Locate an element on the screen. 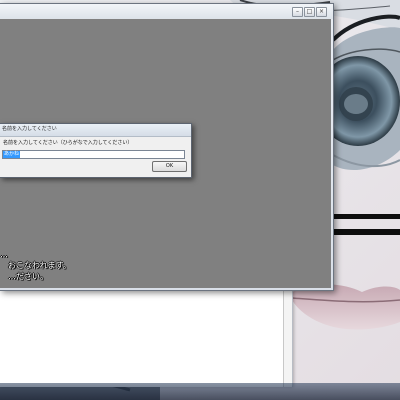 The image size is (400, 400). maximize-icon: □ is located at coordinates (309, 12).